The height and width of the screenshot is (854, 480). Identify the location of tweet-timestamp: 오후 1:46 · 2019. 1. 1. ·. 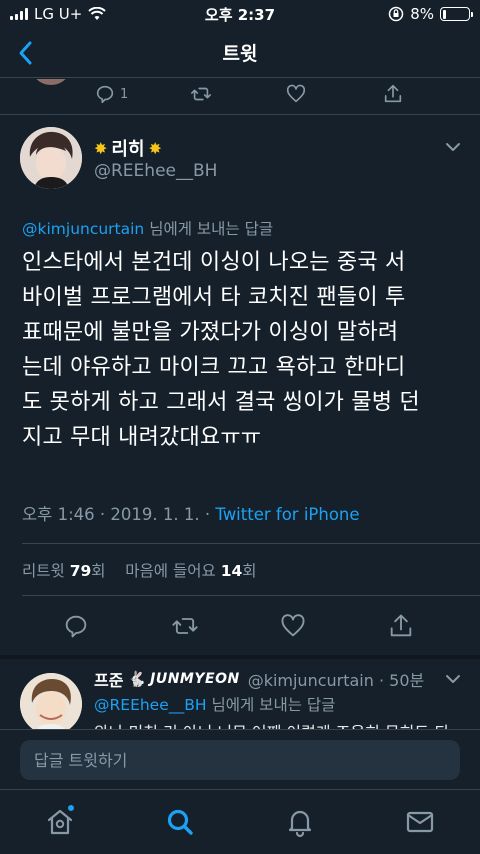
(119, 514).